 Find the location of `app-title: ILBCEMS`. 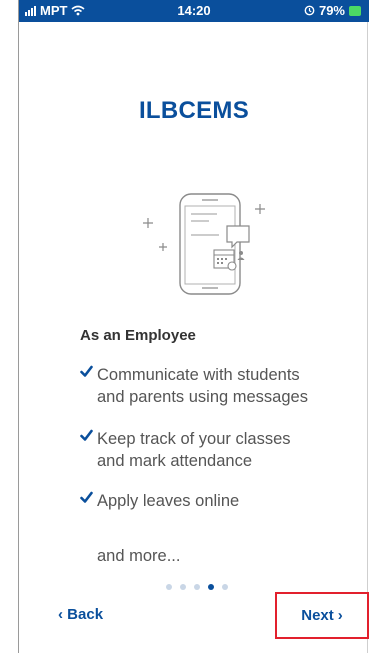

app-title: ILBCEMS is located at coordinates (194, 110).